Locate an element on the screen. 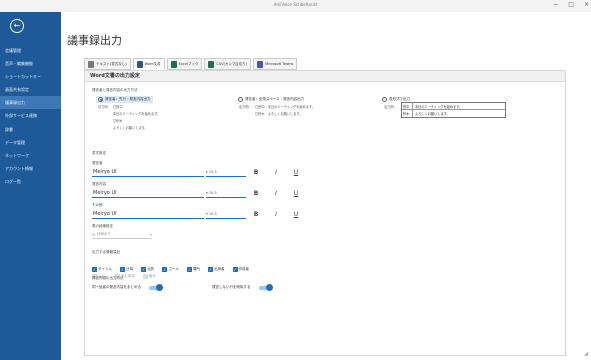 This screenshot has width=591, height=360. excel-icon is located at coordinates (173, 64).